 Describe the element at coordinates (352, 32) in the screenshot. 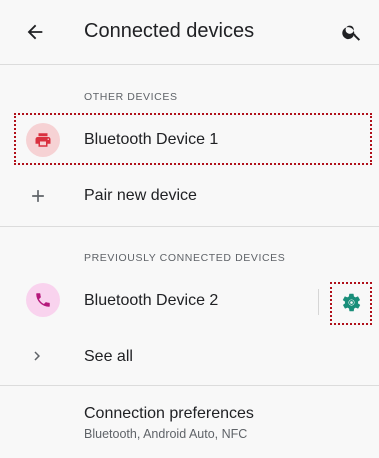

I see `search-icon` at that location.